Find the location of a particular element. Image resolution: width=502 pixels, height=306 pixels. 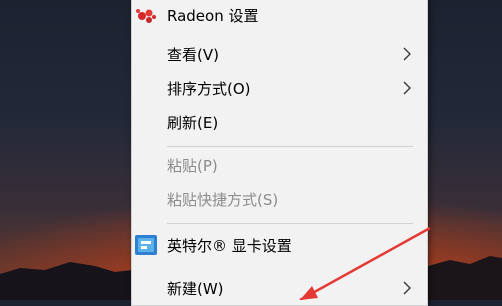

menu-item-paste-shortcut: 粘贴快捷方式(S) is located at coordinates (279, 199).